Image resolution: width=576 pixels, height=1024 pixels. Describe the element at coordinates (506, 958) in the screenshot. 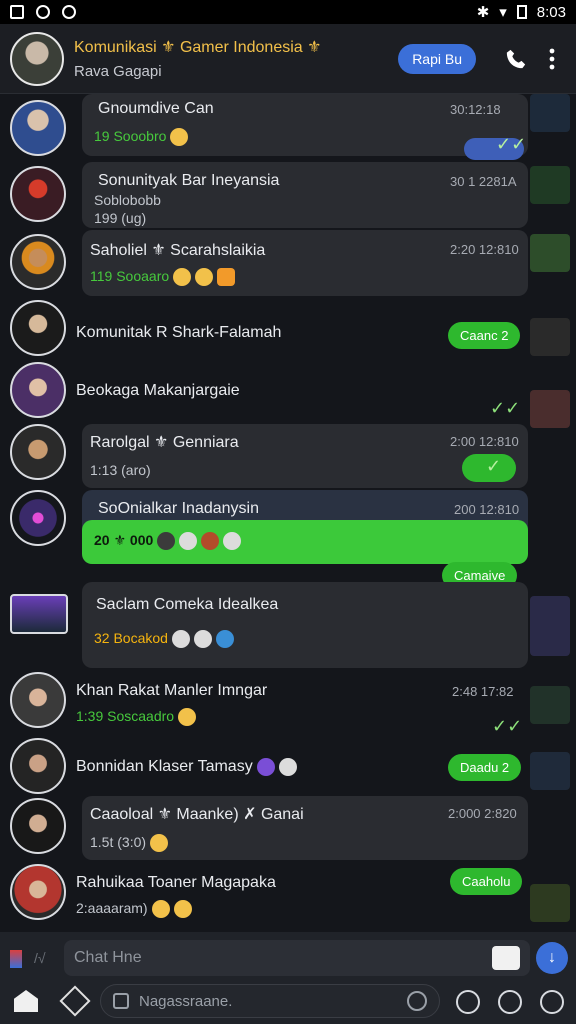

I see `camera-icon` at that location.